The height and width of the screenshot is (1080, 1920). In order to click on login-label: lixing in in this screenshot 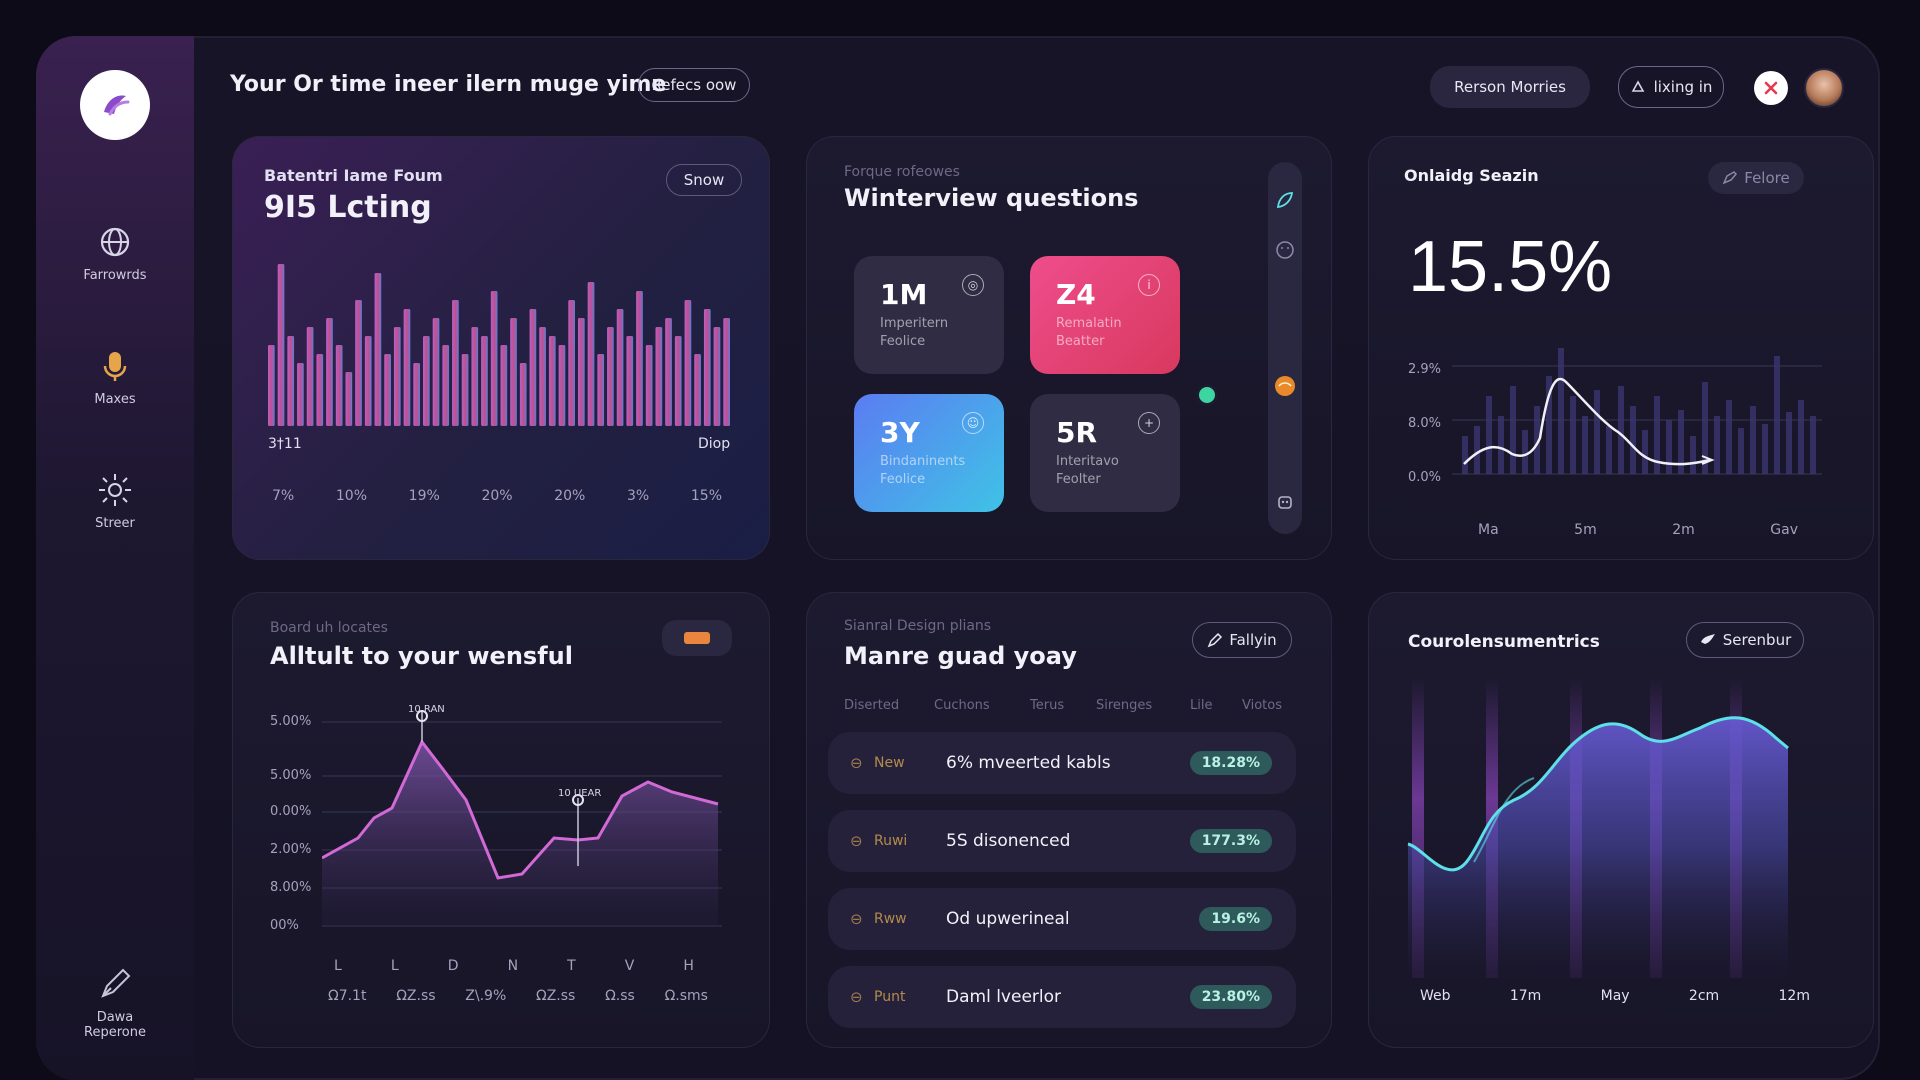, I will do `click(1683, 87)`.